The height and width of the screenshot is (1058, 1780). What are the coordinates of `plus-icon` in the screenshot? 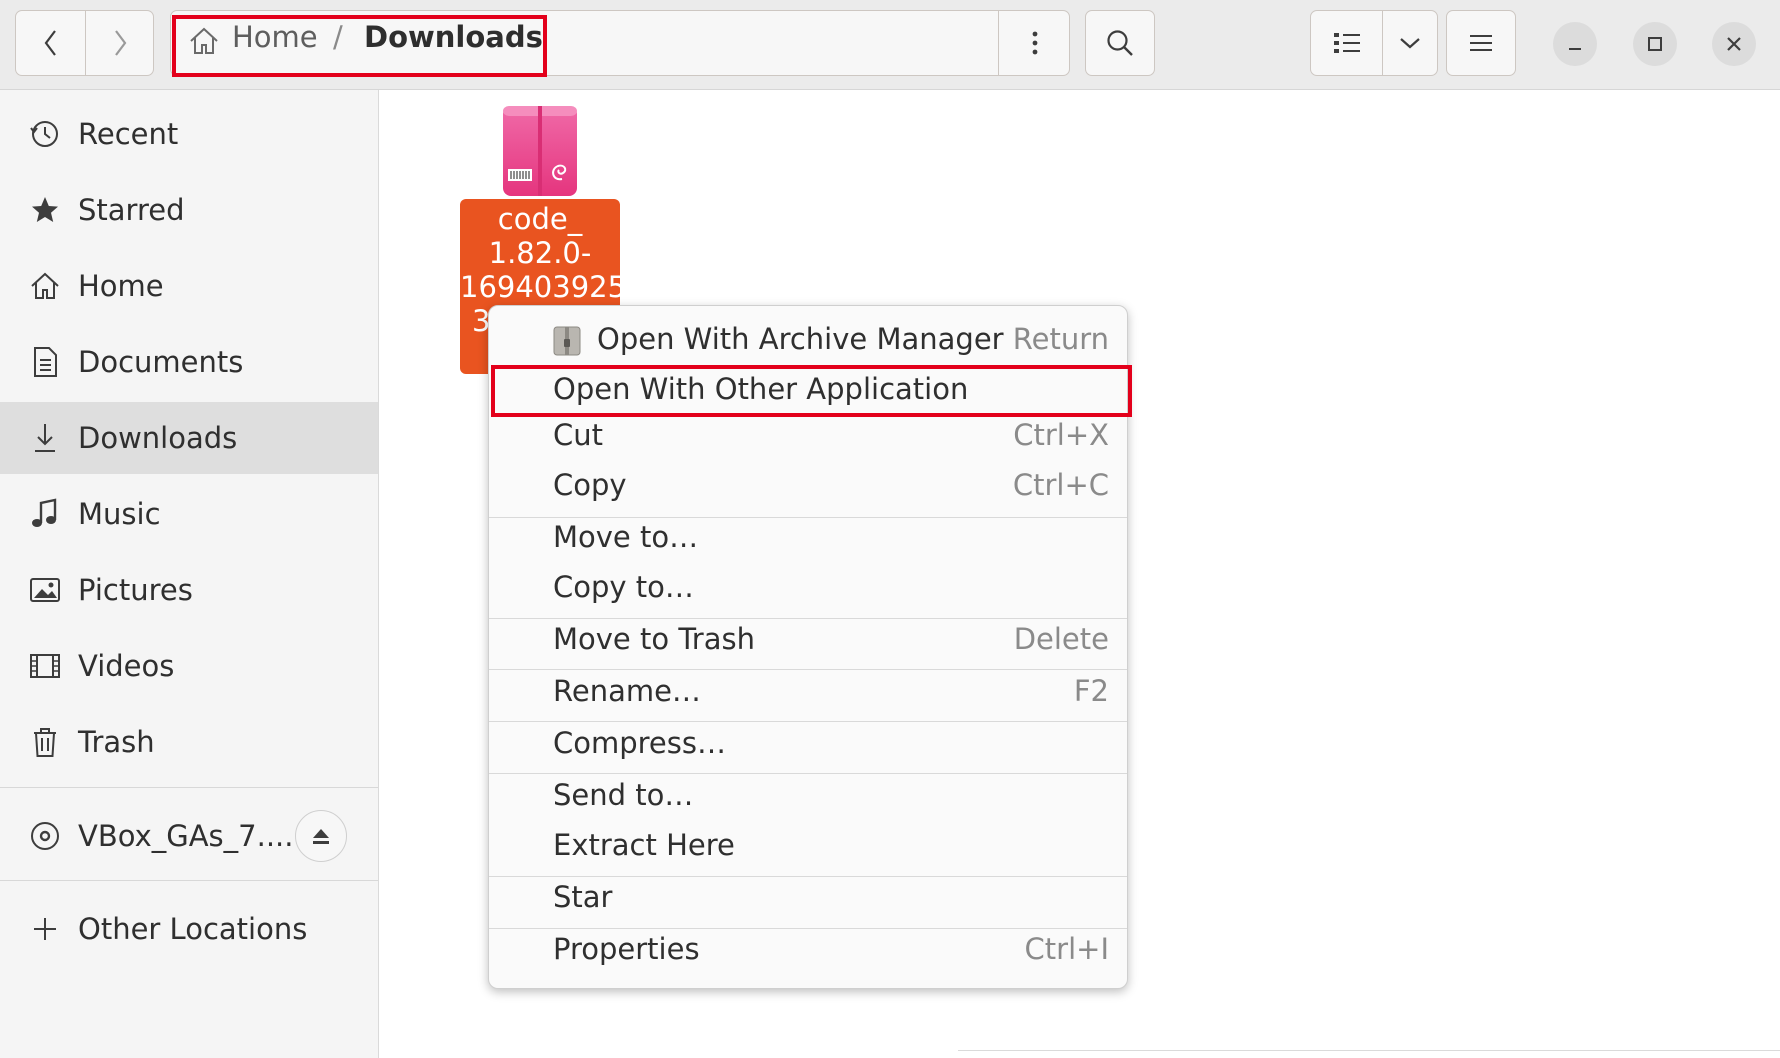 It's located at (45, 929).